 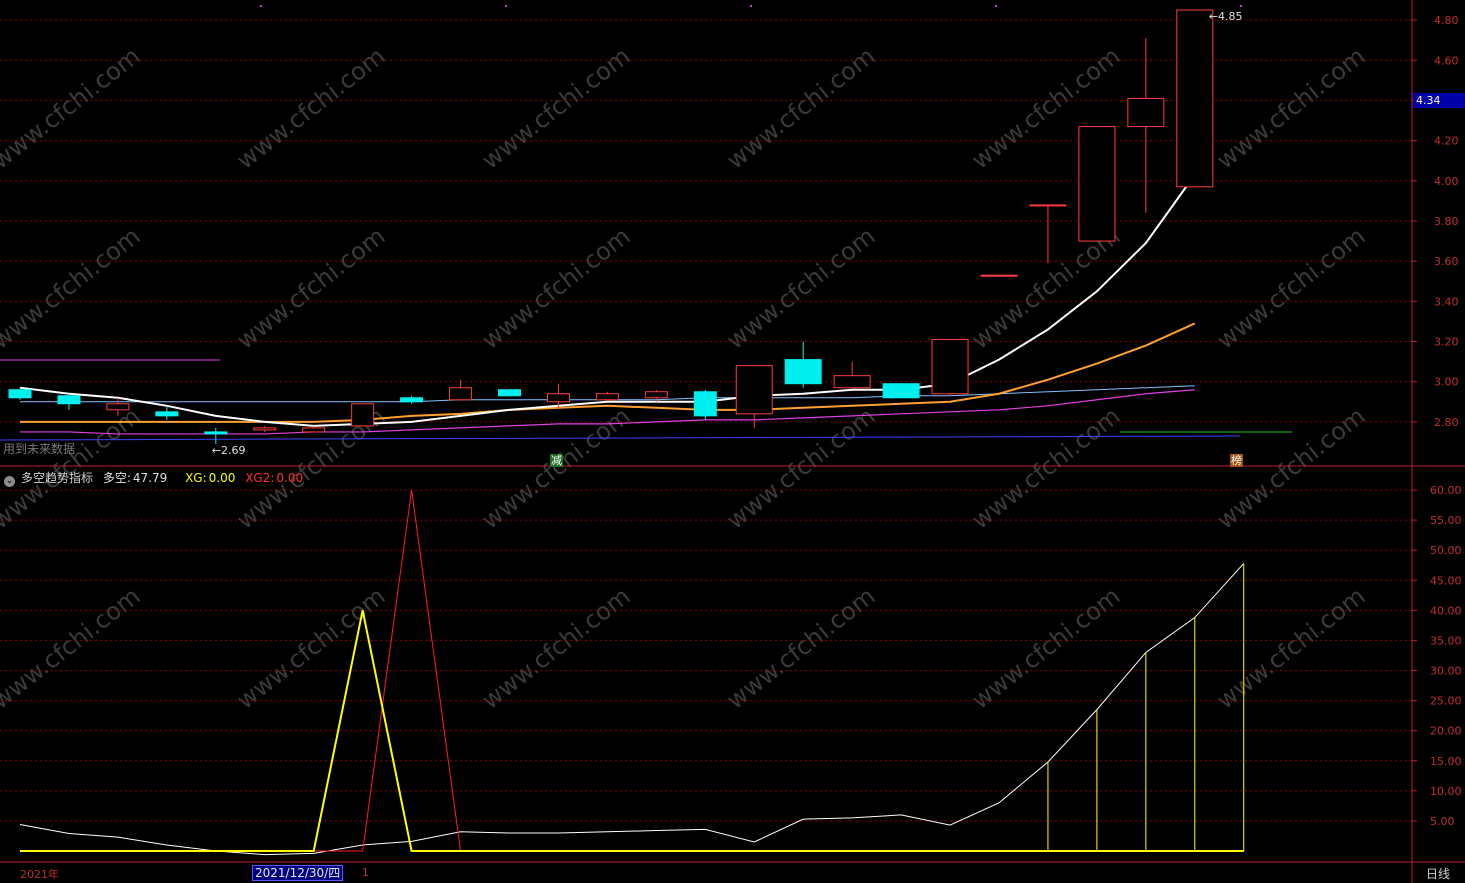 What do you see at coordinates (1446, 701) in the screenshot?
I see `indicator-tick-label: 25.00` at bounding box center [1446, 701].